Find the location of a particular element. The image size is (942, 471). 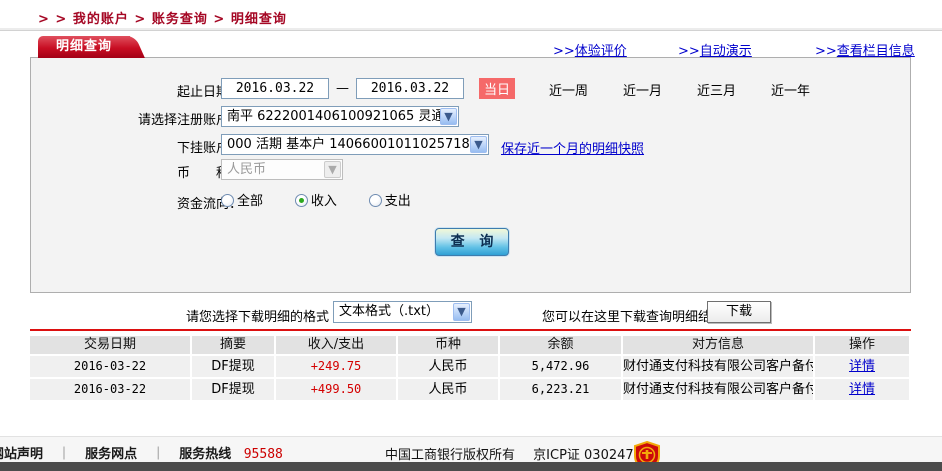

date-to-input is located at coordinates (410, 88).